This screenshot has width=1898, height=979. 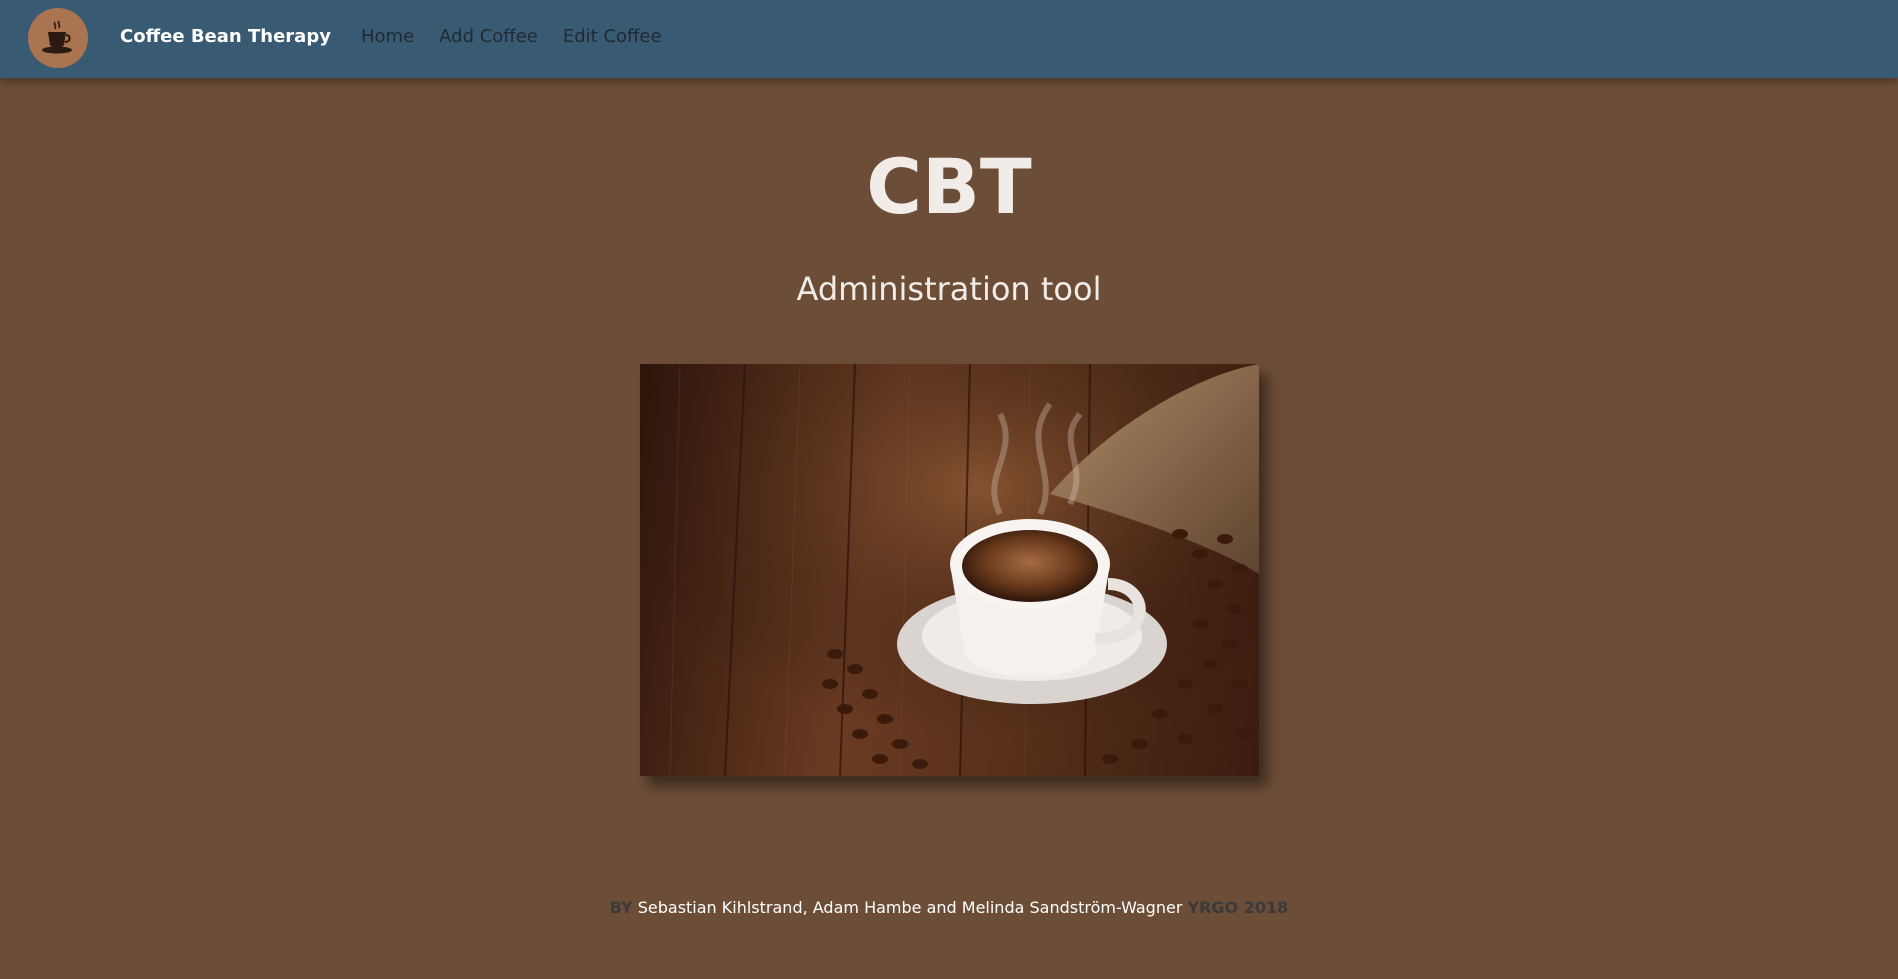 I want to click on brand-link: Coffee Bean Therapy, so click(x=225, y=36).